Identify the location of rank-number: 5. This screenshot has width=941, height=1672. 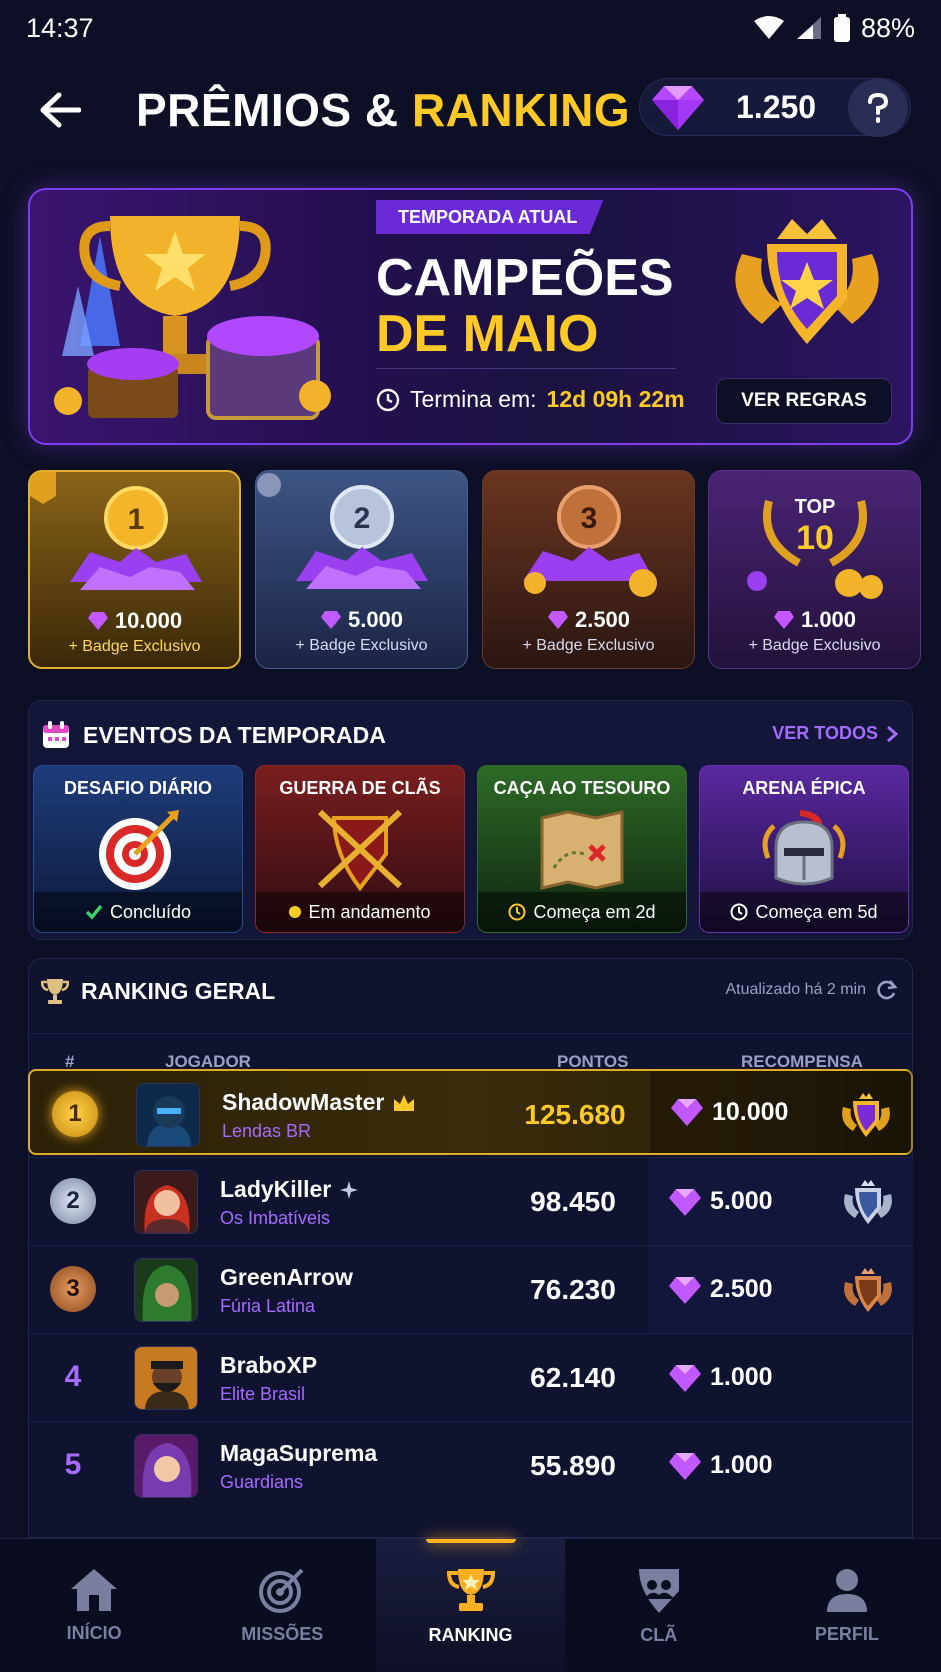
(73, 1464).